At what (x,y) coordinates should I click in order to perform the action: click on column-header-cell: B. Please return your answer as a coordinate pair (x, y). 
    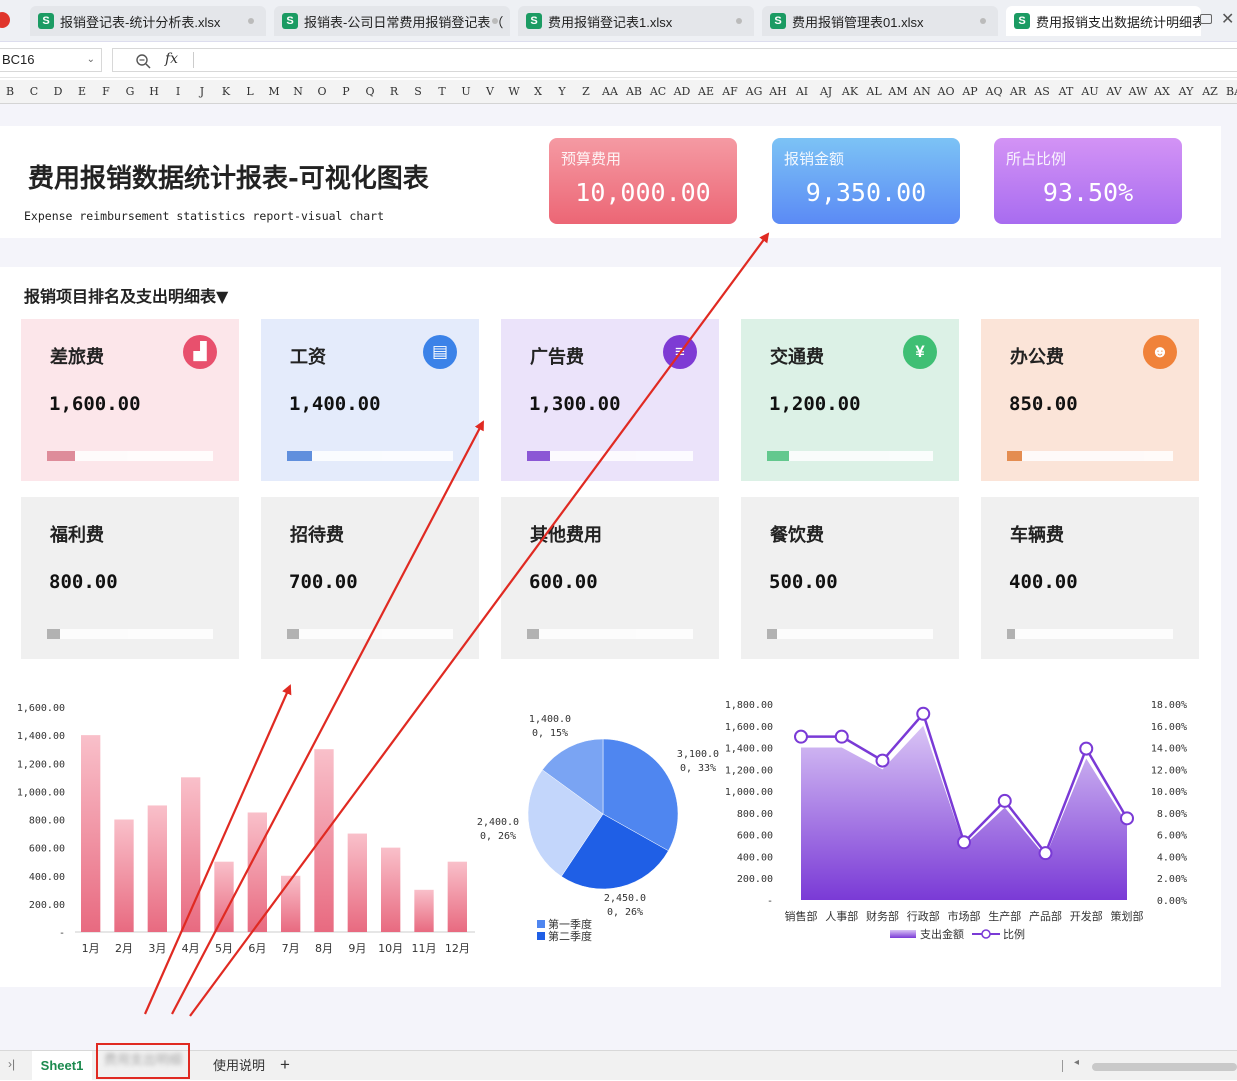
    Looking at the image, I should click on (11, 91).